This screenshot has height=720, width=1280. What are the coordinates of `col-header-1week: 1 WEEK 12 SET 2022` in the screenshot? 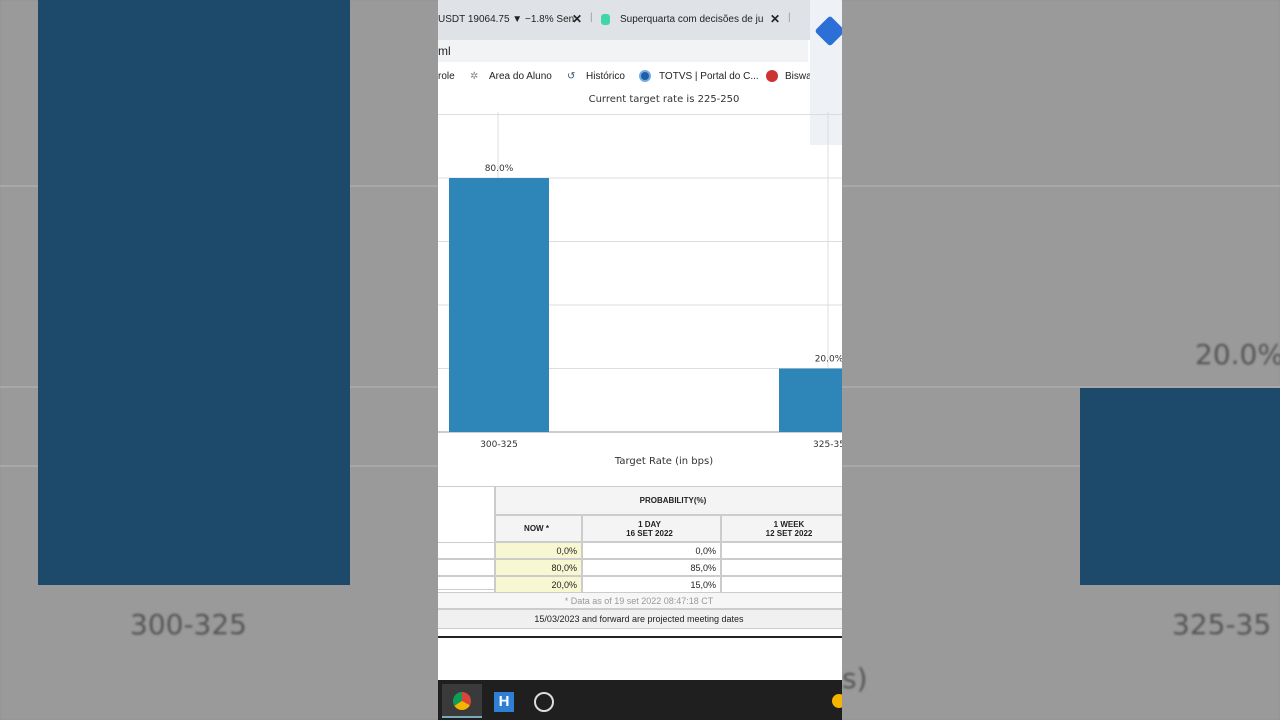 It's located at (781, 528).